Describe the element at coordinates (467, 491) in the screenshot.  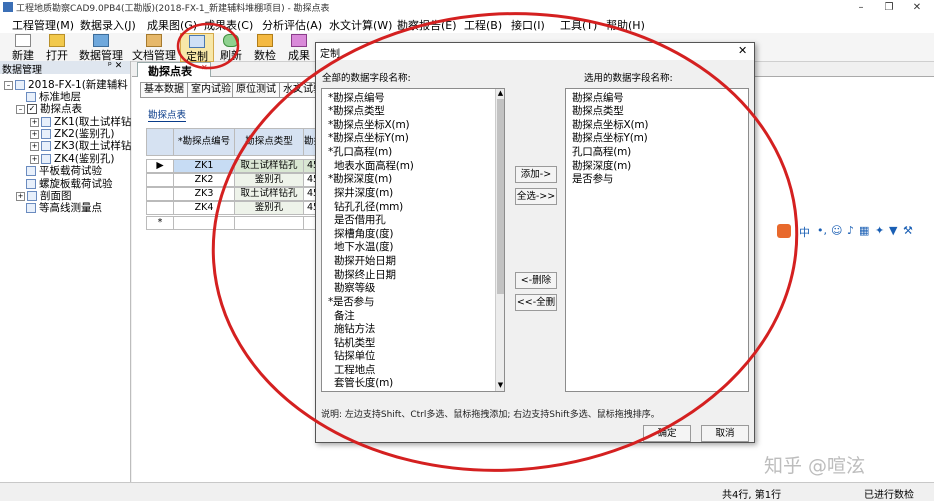
I see `status-bar: 共4行, 第1行 已进行数检` at that location.